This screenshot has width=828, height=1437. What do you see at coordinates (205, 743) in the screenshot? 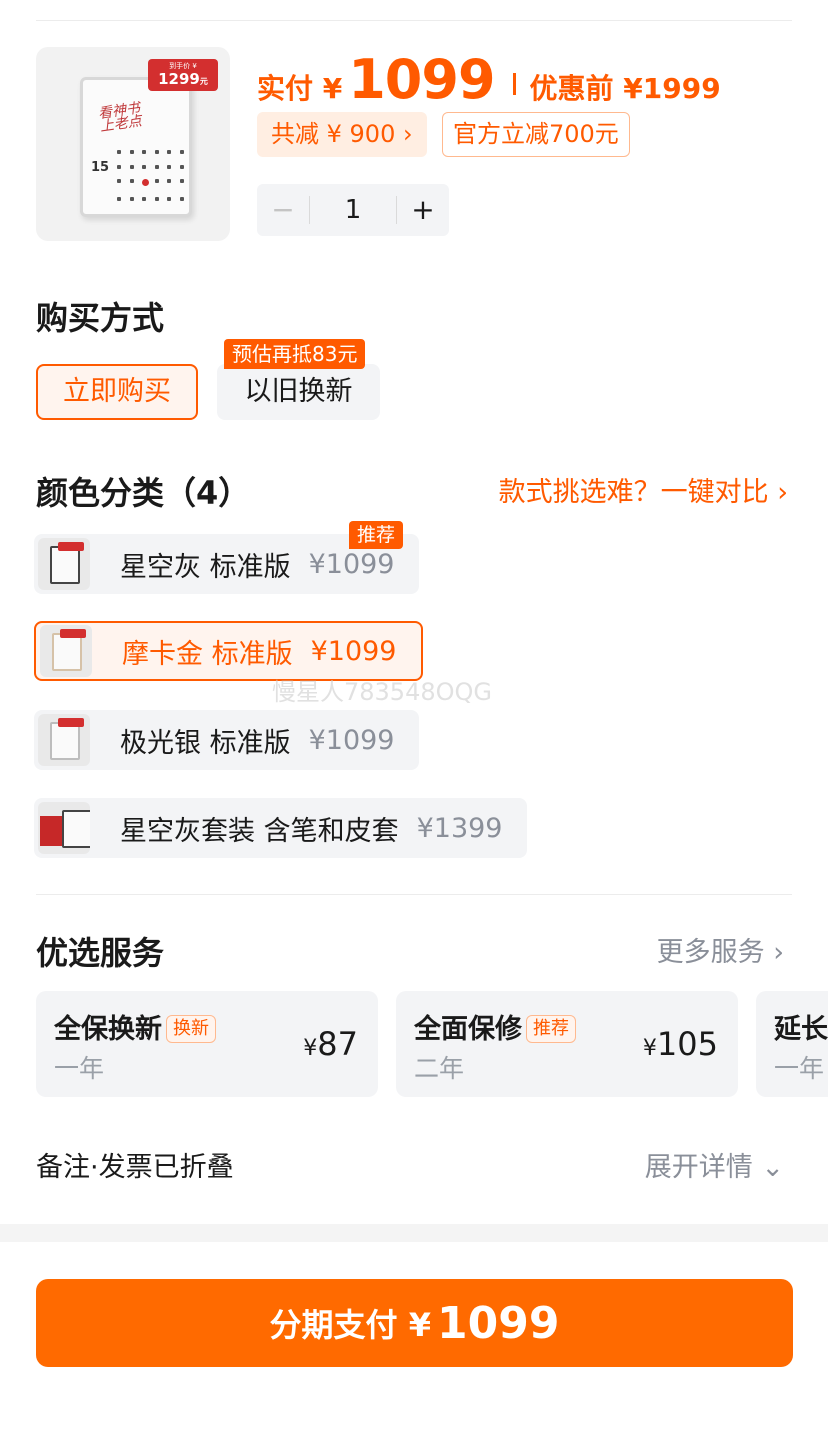
I see `color-name: 极光银 标准版` at bounding box center [205, 743].